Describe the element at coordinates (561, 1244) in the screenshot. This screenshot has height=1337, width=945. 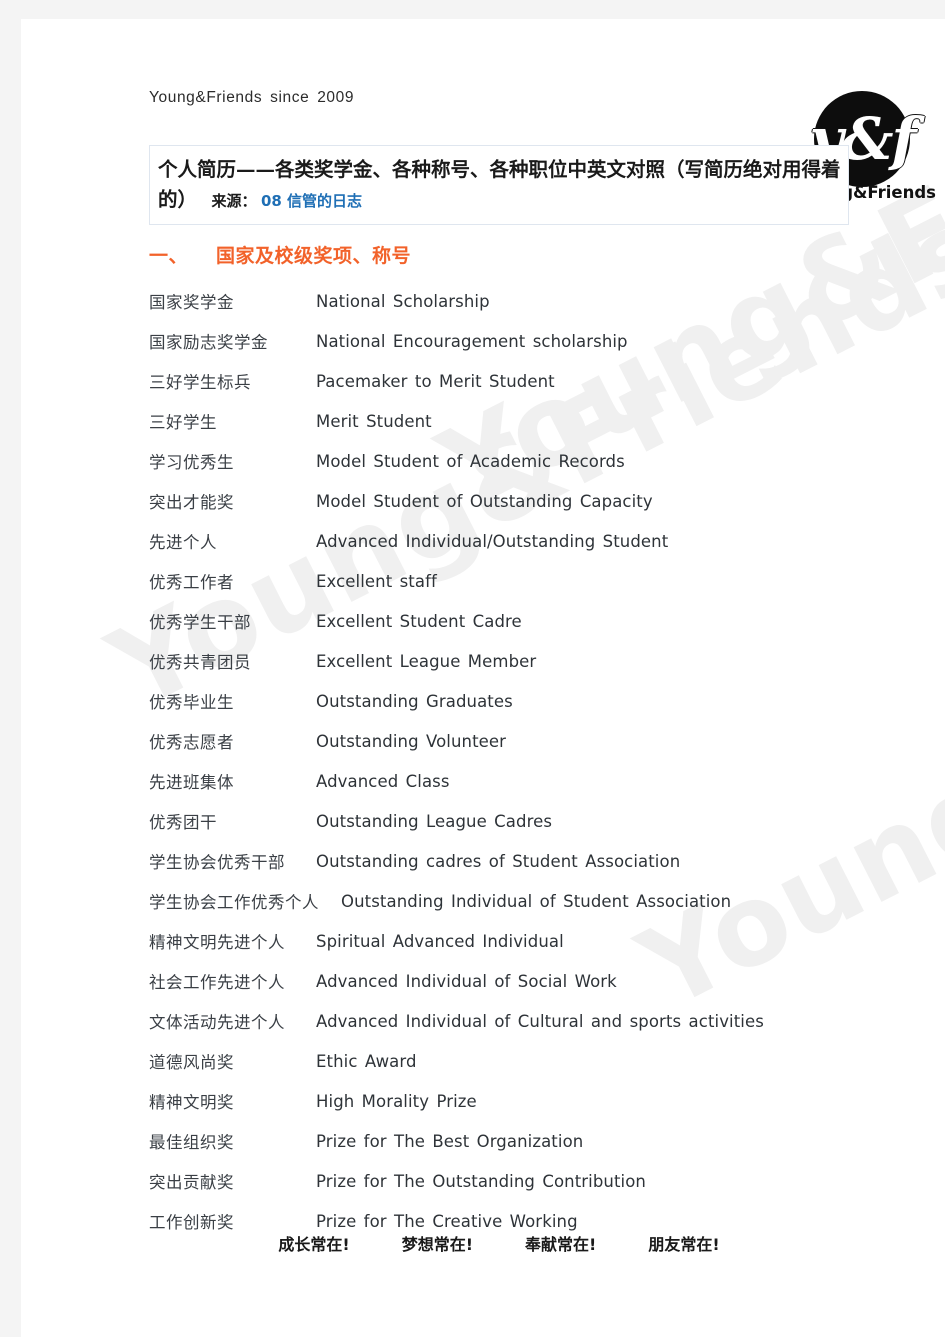
I see `footer-slogan: 奉献常在!` at that location.